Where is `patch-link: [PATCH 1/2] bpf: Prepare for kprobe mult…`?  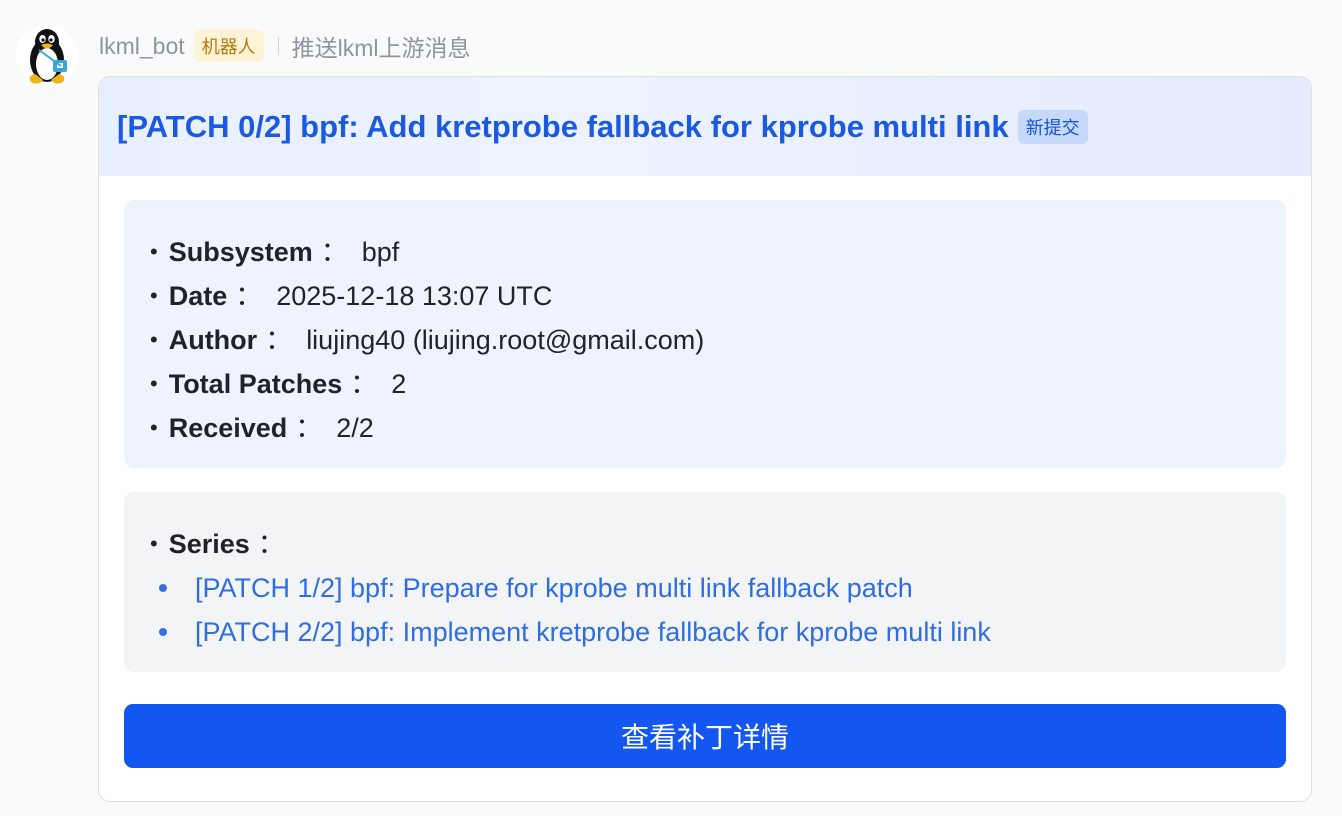
patch-link: [PATCH 1/2] bpf: Prepare for kprobe mult… is located at coordinates (554, 588).